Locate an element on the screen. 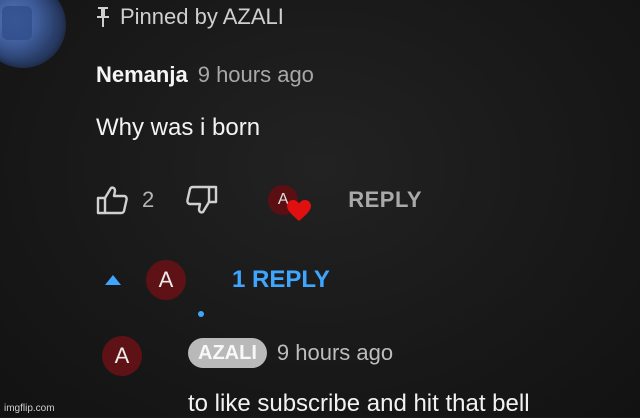  reply-avatar-letter: A is located at coordinates (122, 355).